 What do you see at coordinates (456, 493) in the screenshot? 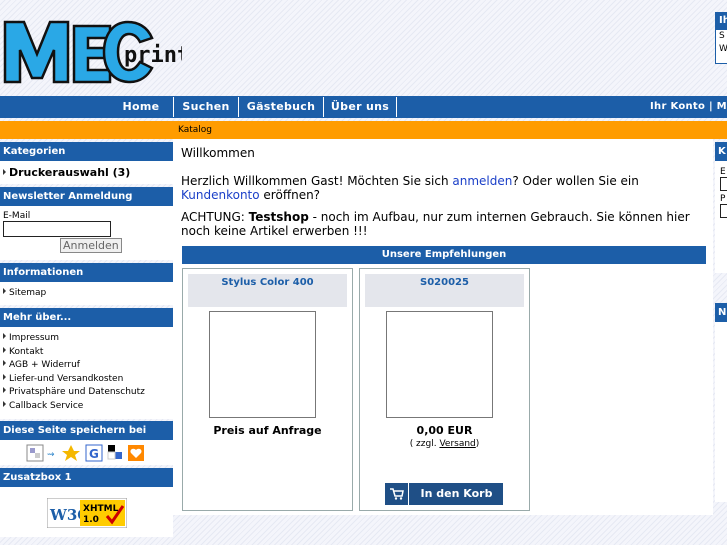
I see `add-to-cart-label: In den Korb` at bounding box center [456, 493].